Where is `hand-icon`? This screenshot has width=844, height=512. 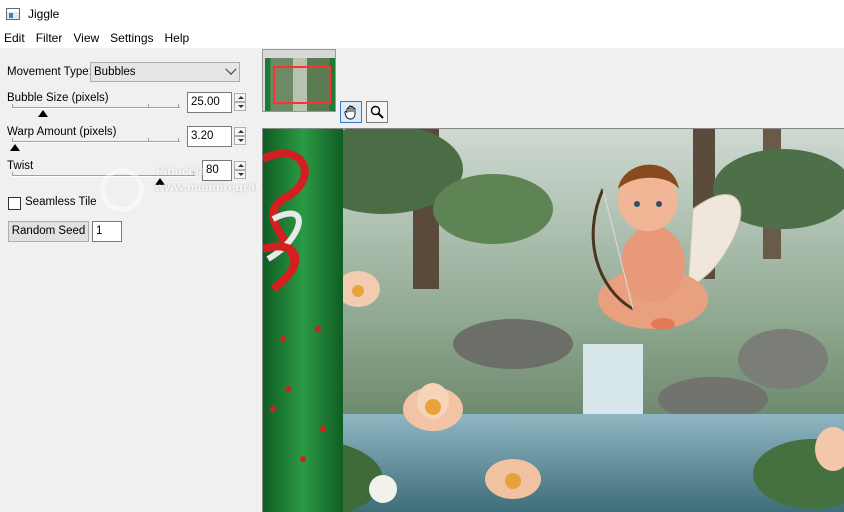
hand-icon is located at coordinates (350, 112).